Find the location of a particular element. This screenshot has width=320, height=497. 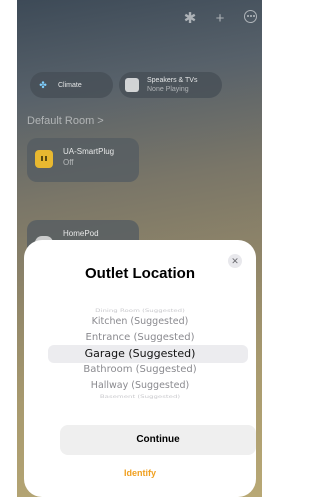

picker-option: Basement (Suggested) is located at coordinates (140, 397).